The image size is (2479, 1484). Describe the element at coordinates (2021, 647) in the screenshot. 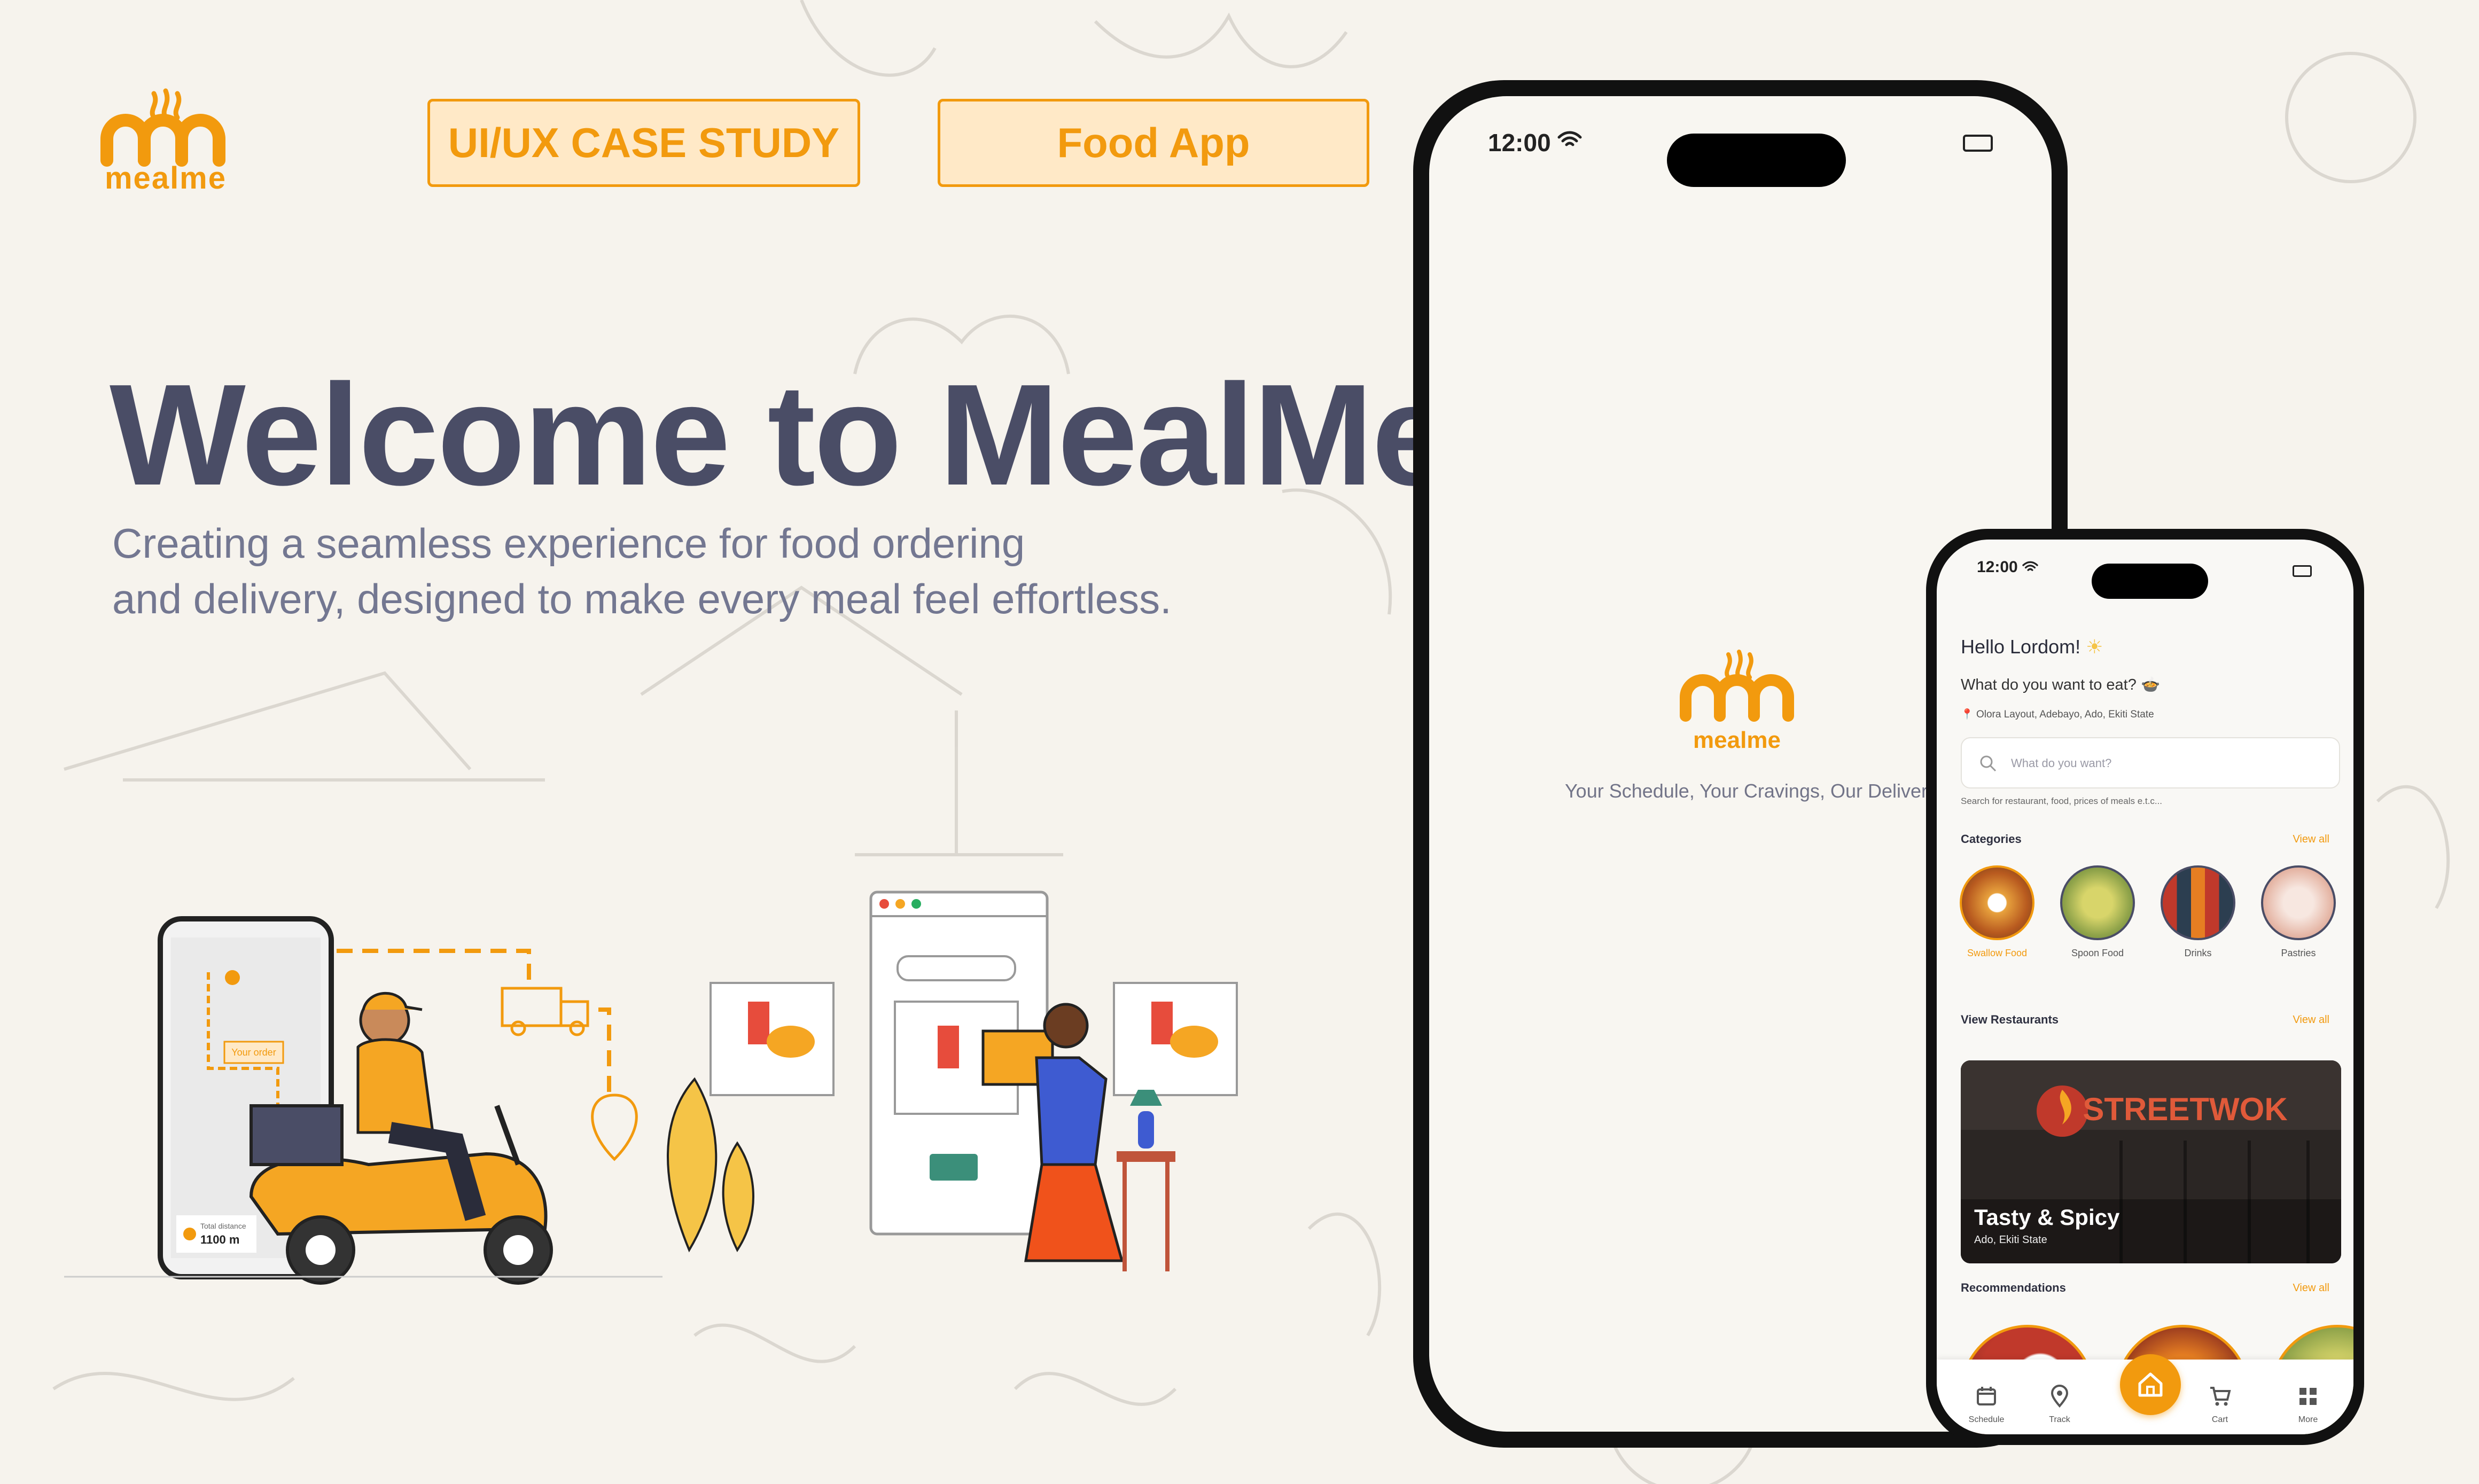

I see `greeting-text: Hello Lordom!` at that location.